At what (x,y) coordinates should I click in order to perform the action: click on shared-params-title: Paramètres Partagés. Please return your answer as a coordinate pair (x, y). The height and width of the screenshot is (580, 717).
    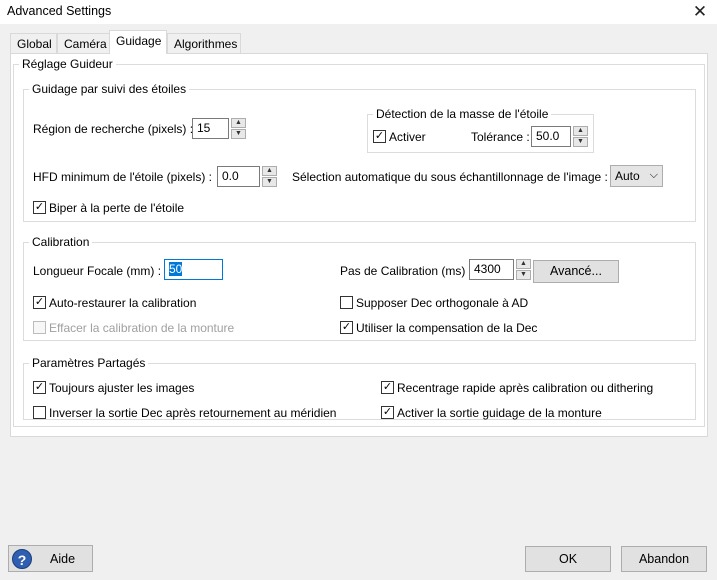
    Looking at the image, I should click on (89, 363).